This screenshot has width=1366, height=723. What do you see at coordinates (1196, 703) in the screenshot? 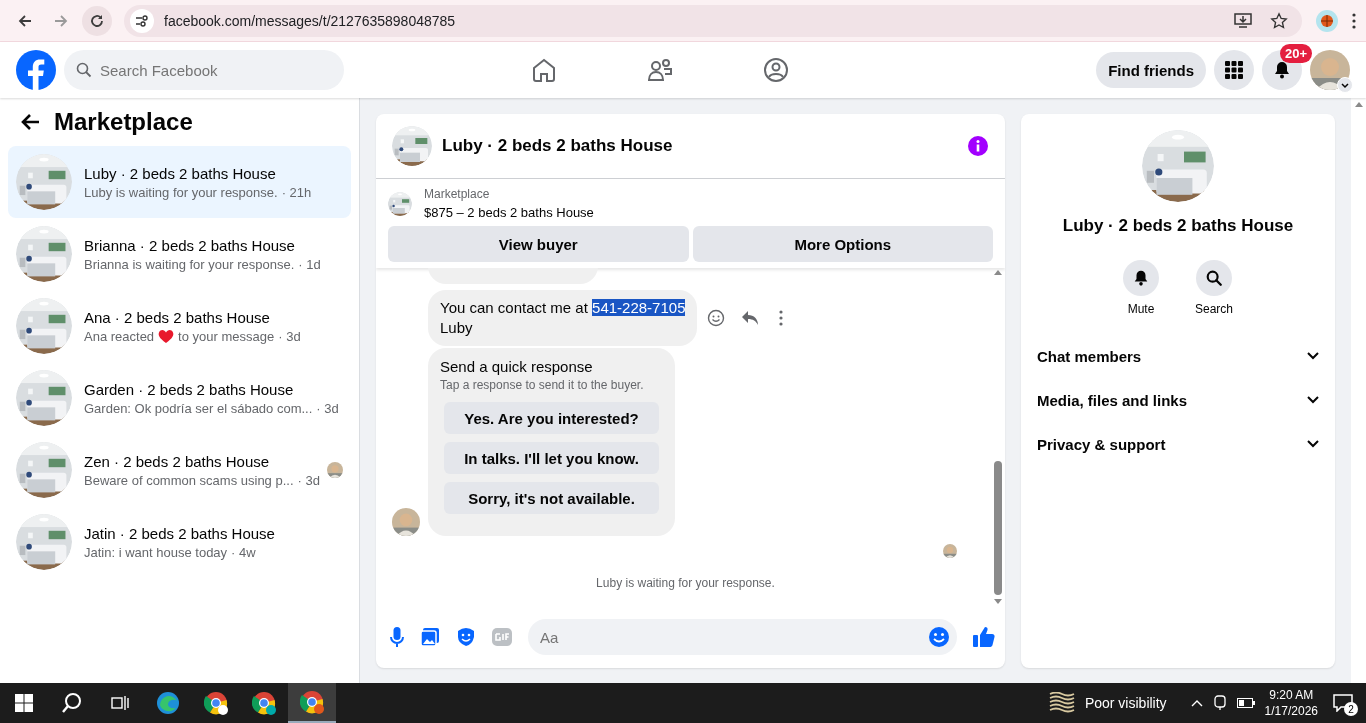
I see `chevron-up-icon` at bounding box center [1196, 703].